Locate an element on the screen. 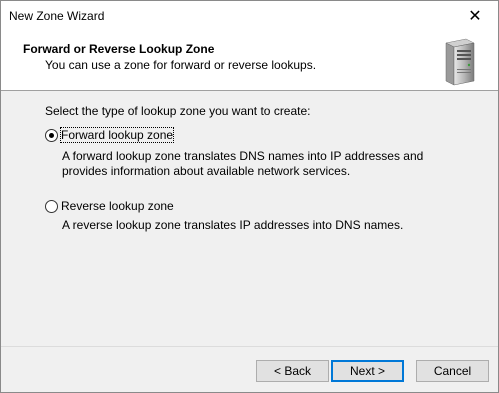 Image resolution: width=499 pixels, height=393 pixels. reverse-zone-option: Reverse lookup zone is located at coordinates (109, 206).